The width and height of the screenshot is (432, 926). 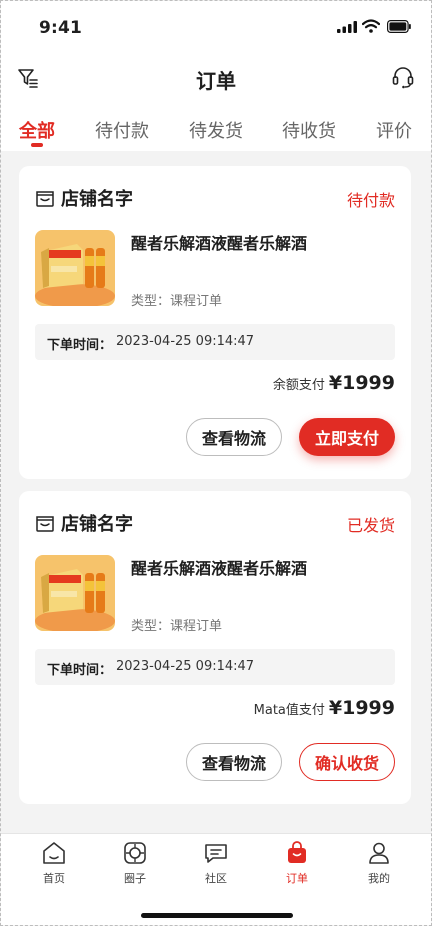 What do you see at coordinates (37, 145) in the screenshot?
I see `active-tab-indicator` at bounding box center [37, 145].